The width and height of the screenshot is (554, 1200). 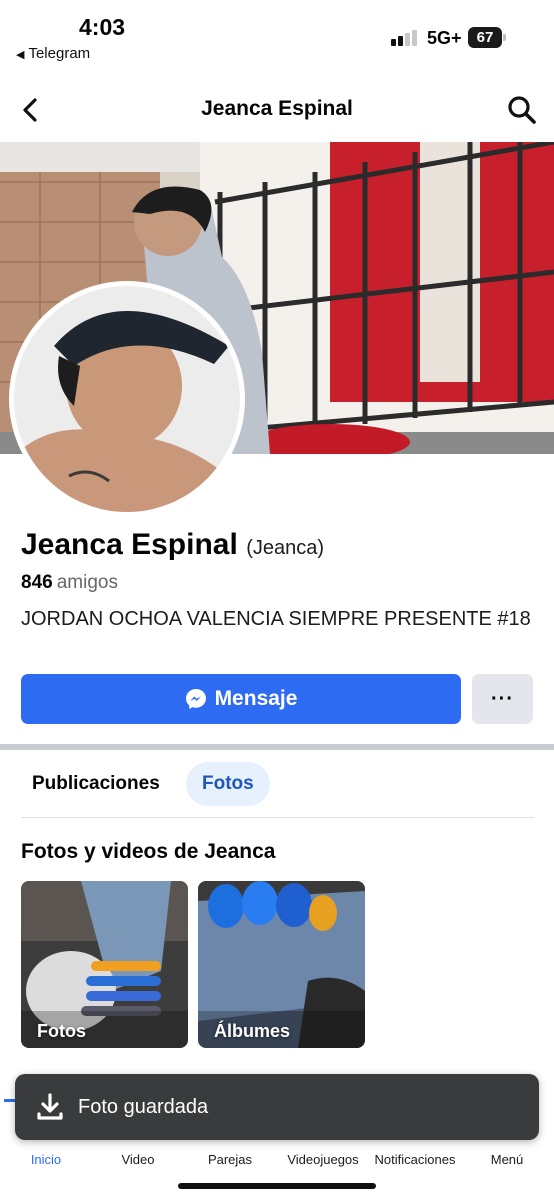 What do you see at coordinates (277, 747) in the screenshot?
I see `section-divider` at bounding box center [277, 747].